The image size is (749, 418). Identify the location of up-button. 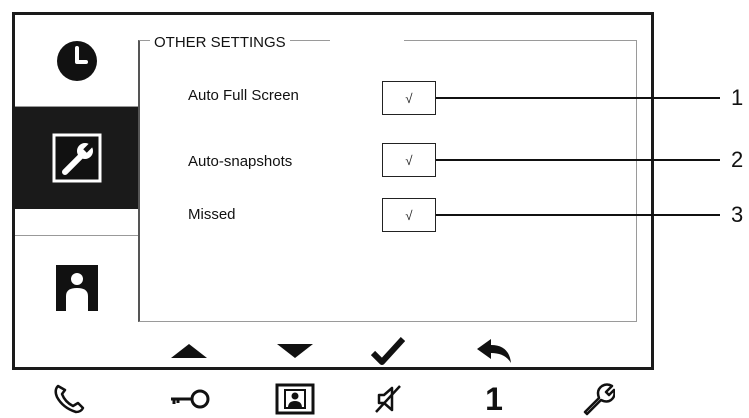
(189, 351).